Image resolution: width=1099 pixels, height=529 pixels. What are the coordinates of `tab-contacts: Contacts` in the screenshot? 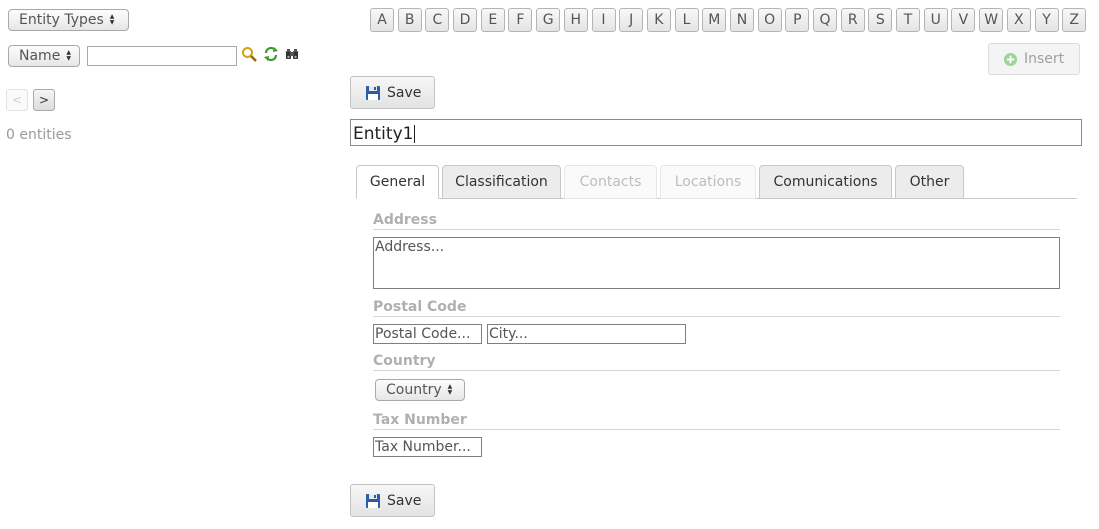 It's located at (610, 182).